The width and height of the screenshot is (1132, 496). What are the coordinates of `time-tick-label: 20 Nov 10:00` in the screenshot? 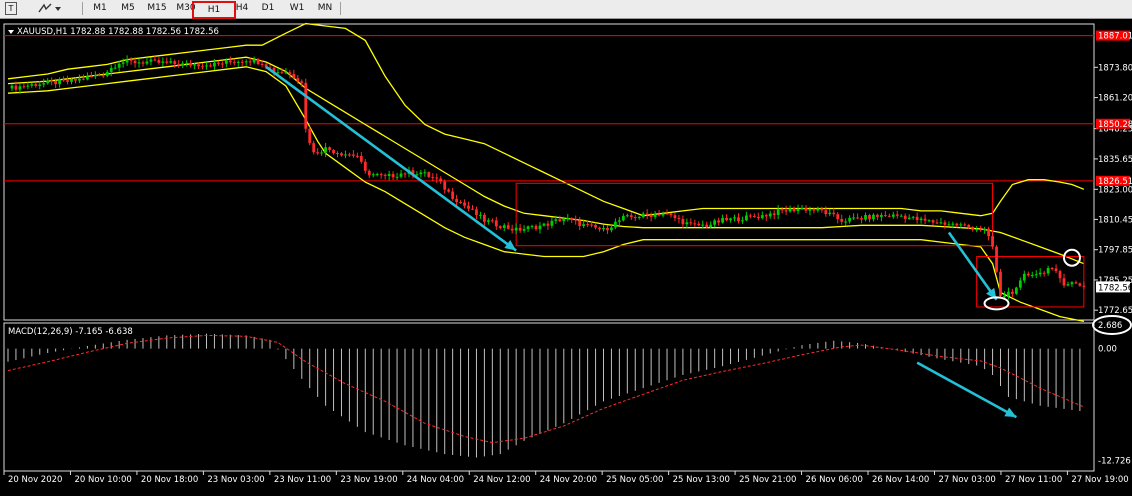 It's located at (102, 480).